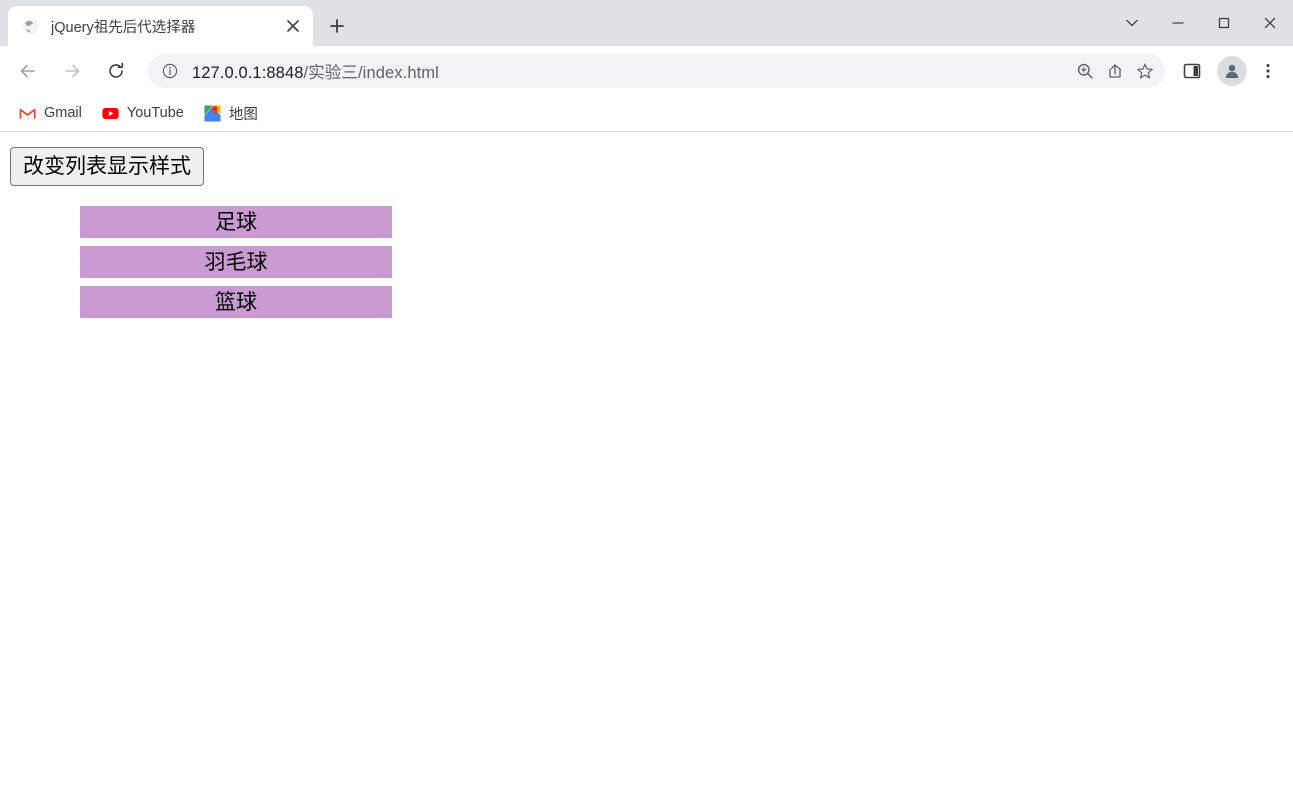 The height and width of the screenshot is (793, 1293). I want to click on reload-icon, so click(116, 71).